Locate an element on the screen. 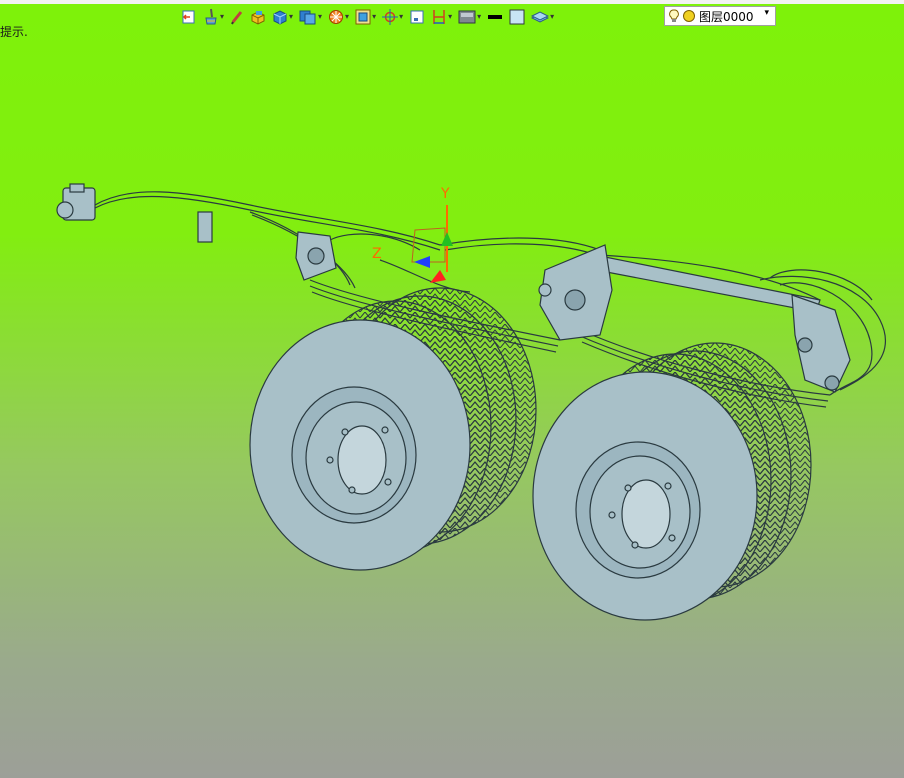 The height and width of the screenshot is (778, 904). stacked-views-button: ▾ is located at coordinates (310, 17).